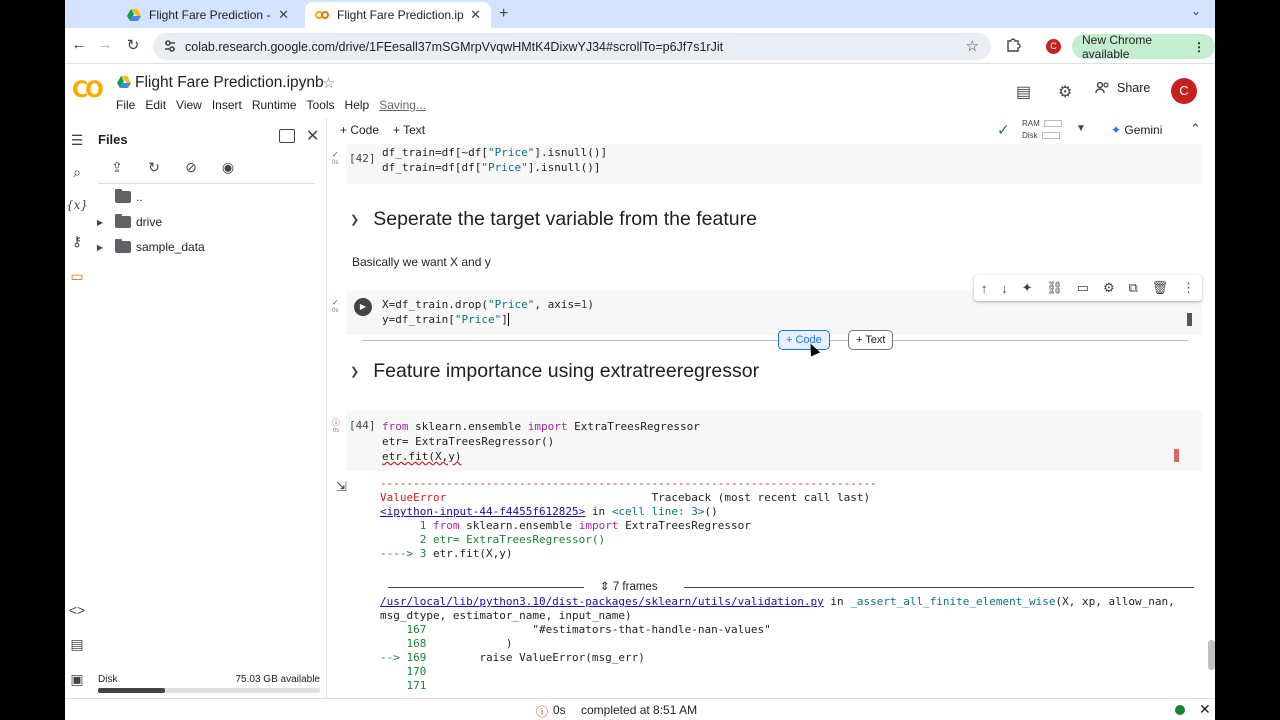 This screenshot has height=720, width=1280. What do you see at coordinates (77, 679) in the screenshot?
I see `terminal-icon: ▣` at bounding box center [77, 679].